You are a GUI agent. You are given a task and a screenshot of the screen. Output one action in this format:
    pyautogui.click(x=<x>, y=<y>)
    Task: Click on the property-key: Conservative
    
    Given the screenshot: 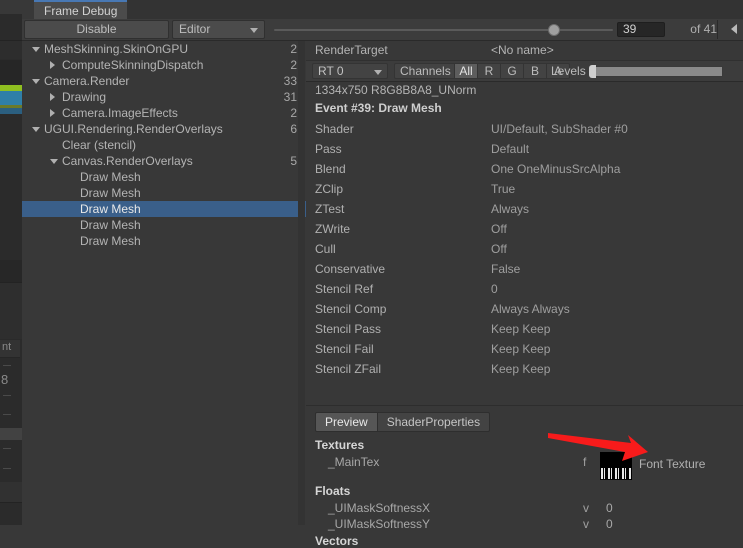 What is the action you would take?
    pyautogui.click(x=350, y=269)
    